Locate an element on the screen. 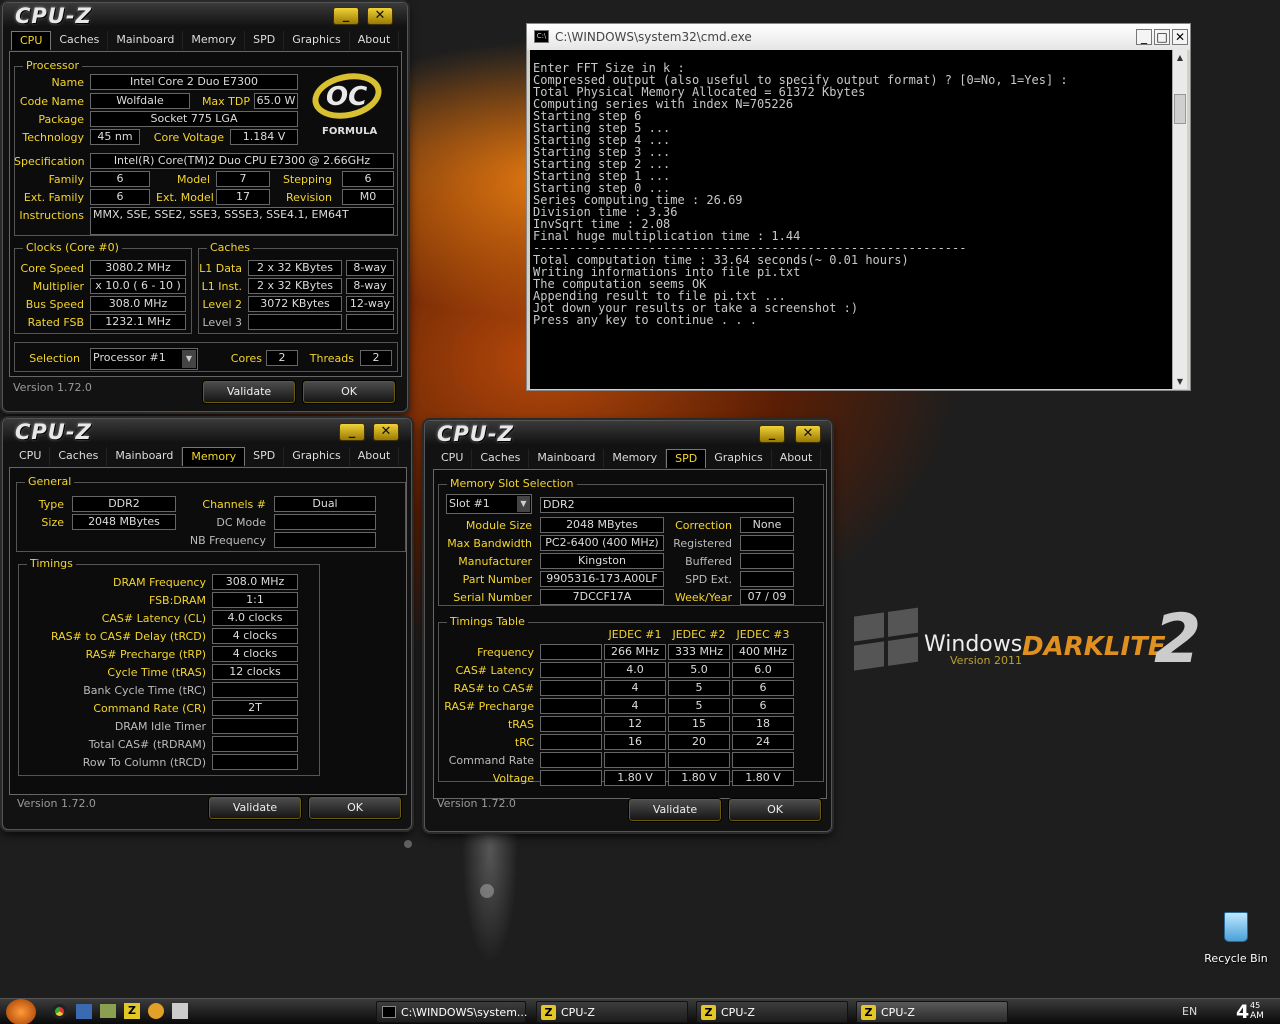 The height and width of the screenshot is (1024, 1280). partnumber-value: 9905316-173.A00LF is located at coordinates (602, 579).